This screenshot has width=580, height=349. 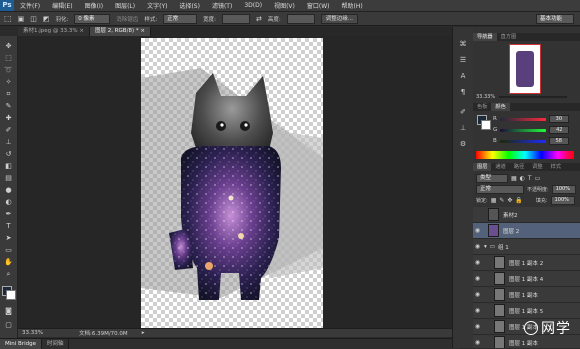 I want to click on red-slider, so click(x=522, y=119).